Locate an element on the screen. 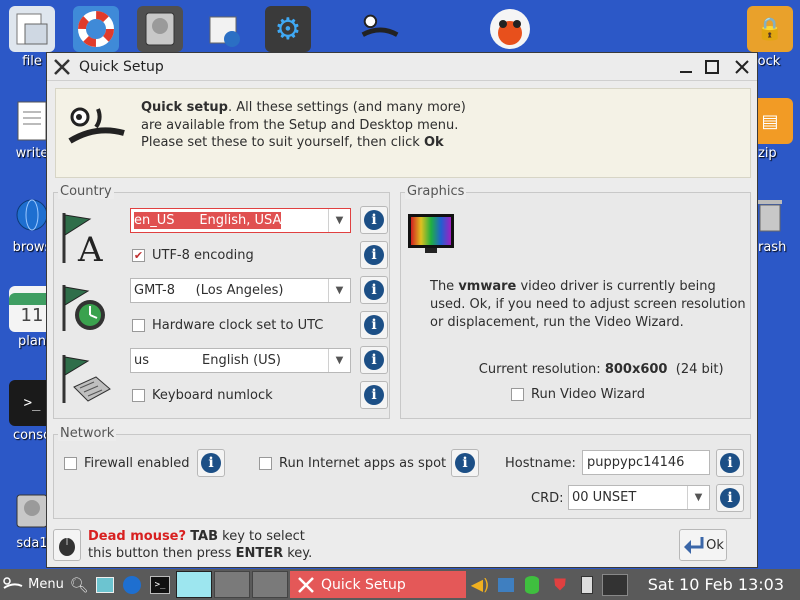  tray-network is located at coordinates (506, 584).